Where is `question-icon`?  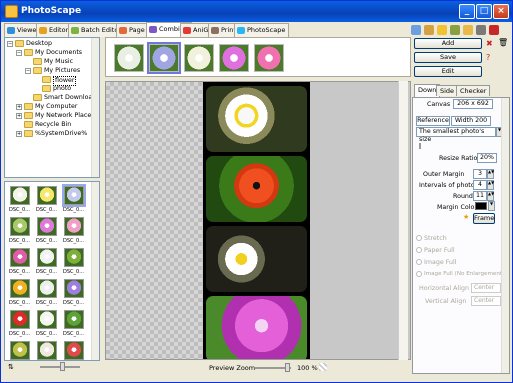
question-icon is located at coordinates (494, 30).